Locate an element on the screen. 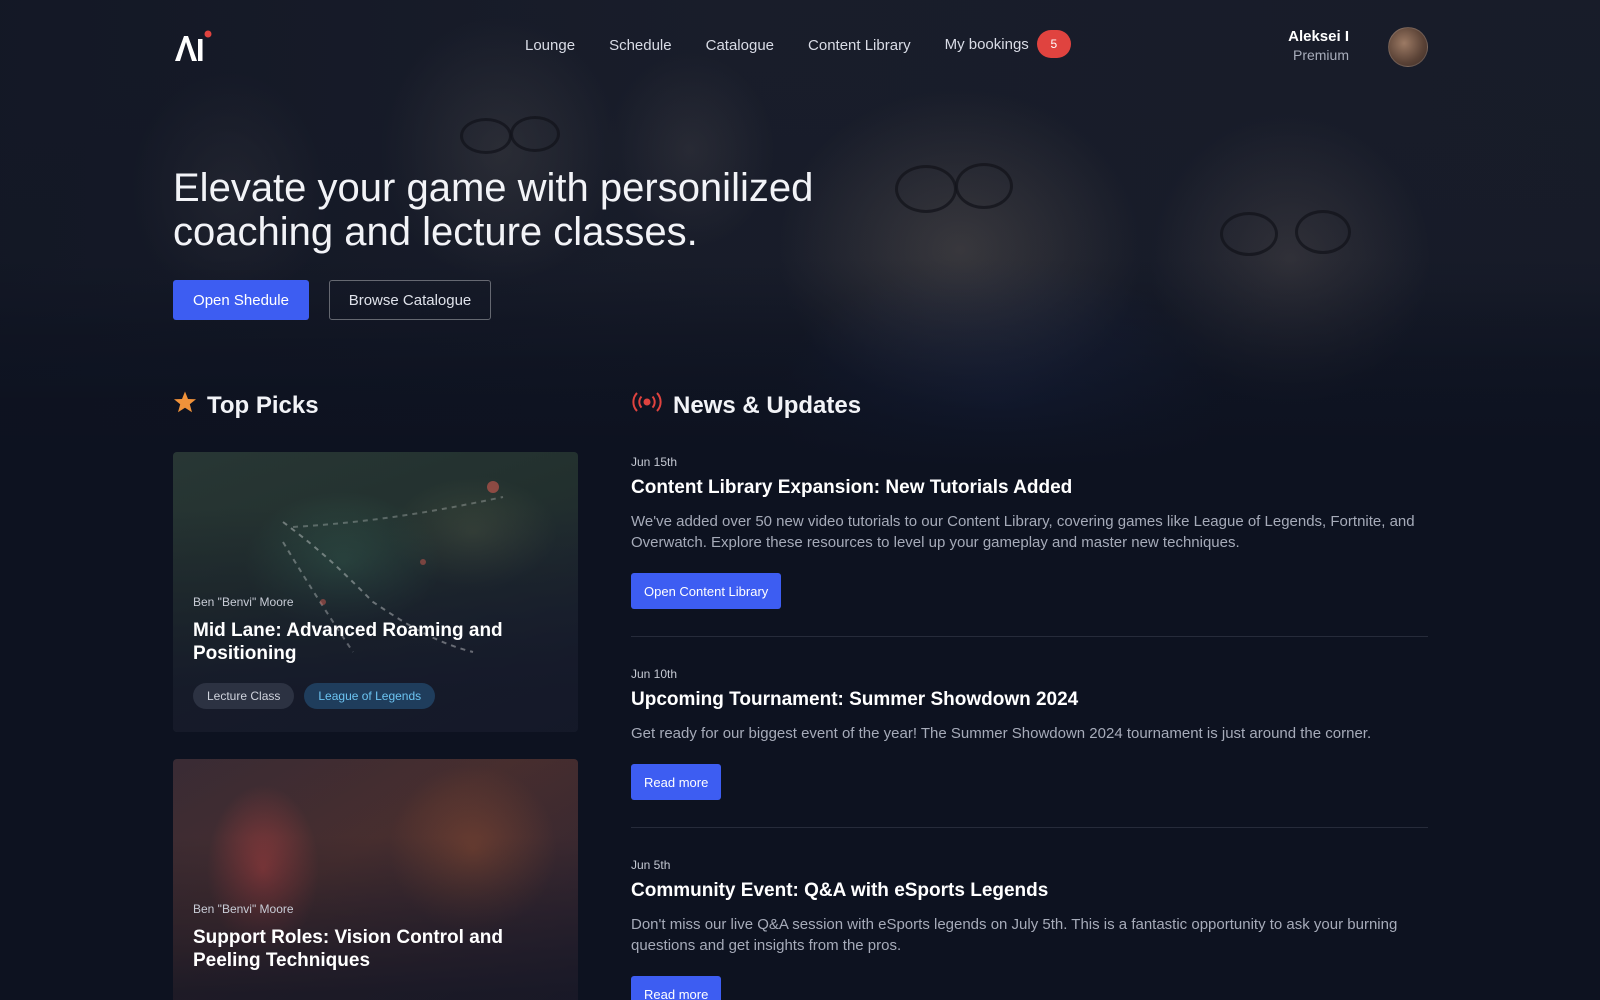 This screenshot has height=1000, width=1600. news-date: Jun 5th is located at coordinates (651, 865).